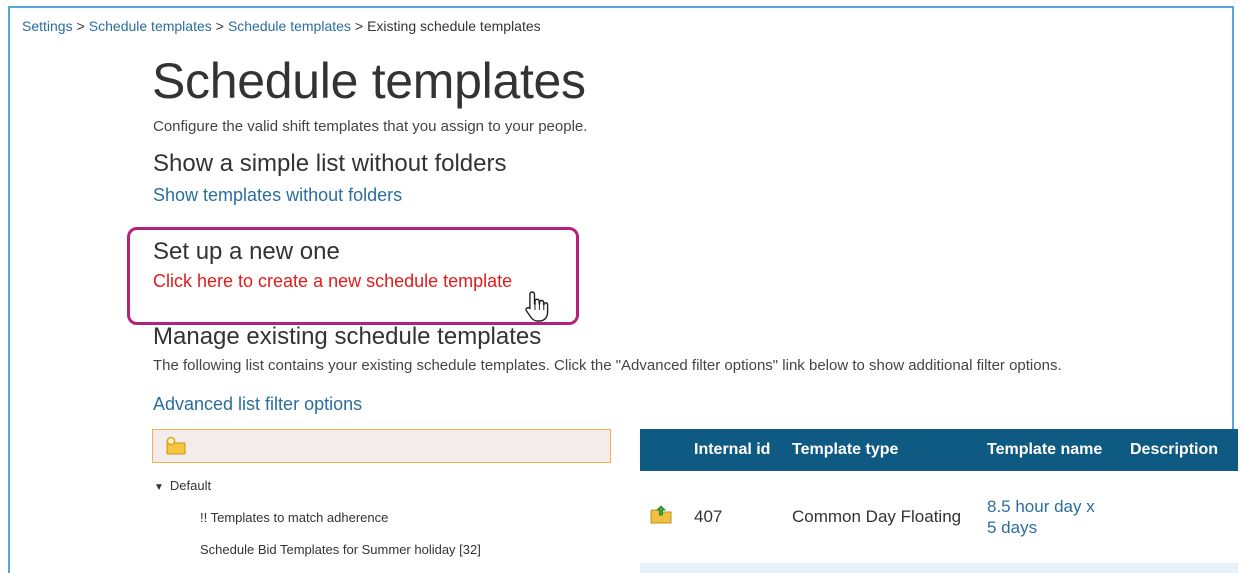 Image resolution: width=1242 pixels, height=573 pixels. What do you see at coordinates (1044, 450) in the screenshot?
I see `column-template-name: Template name` at bounding box center [1044, 450].